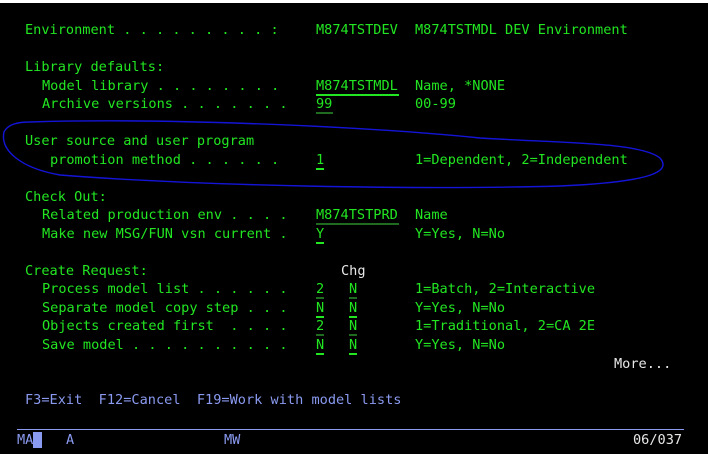 This screenshot has height=454, width=708. Describe the element at coordinates (333, 154) in the screenshot. I see `annotation-ellipse` at that location.